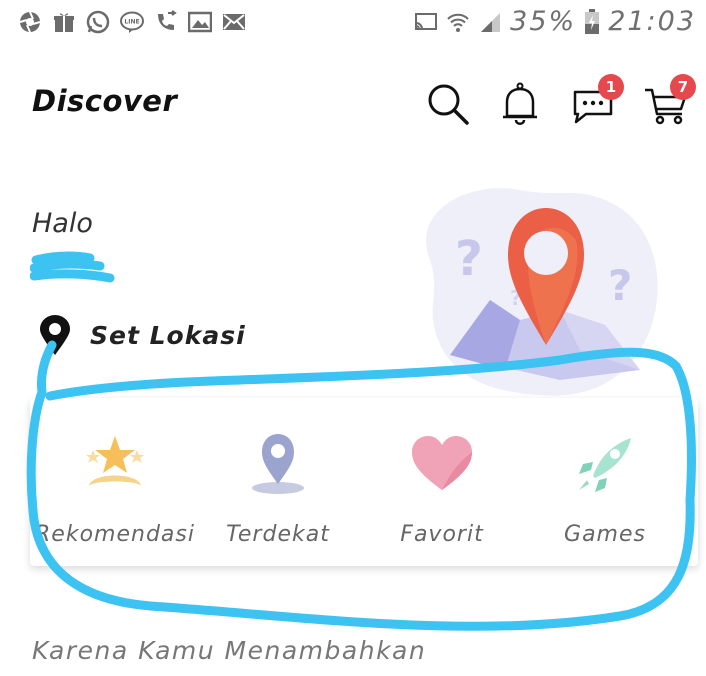  I want to click on category-label: Rekomendasi, so click(115, 534).